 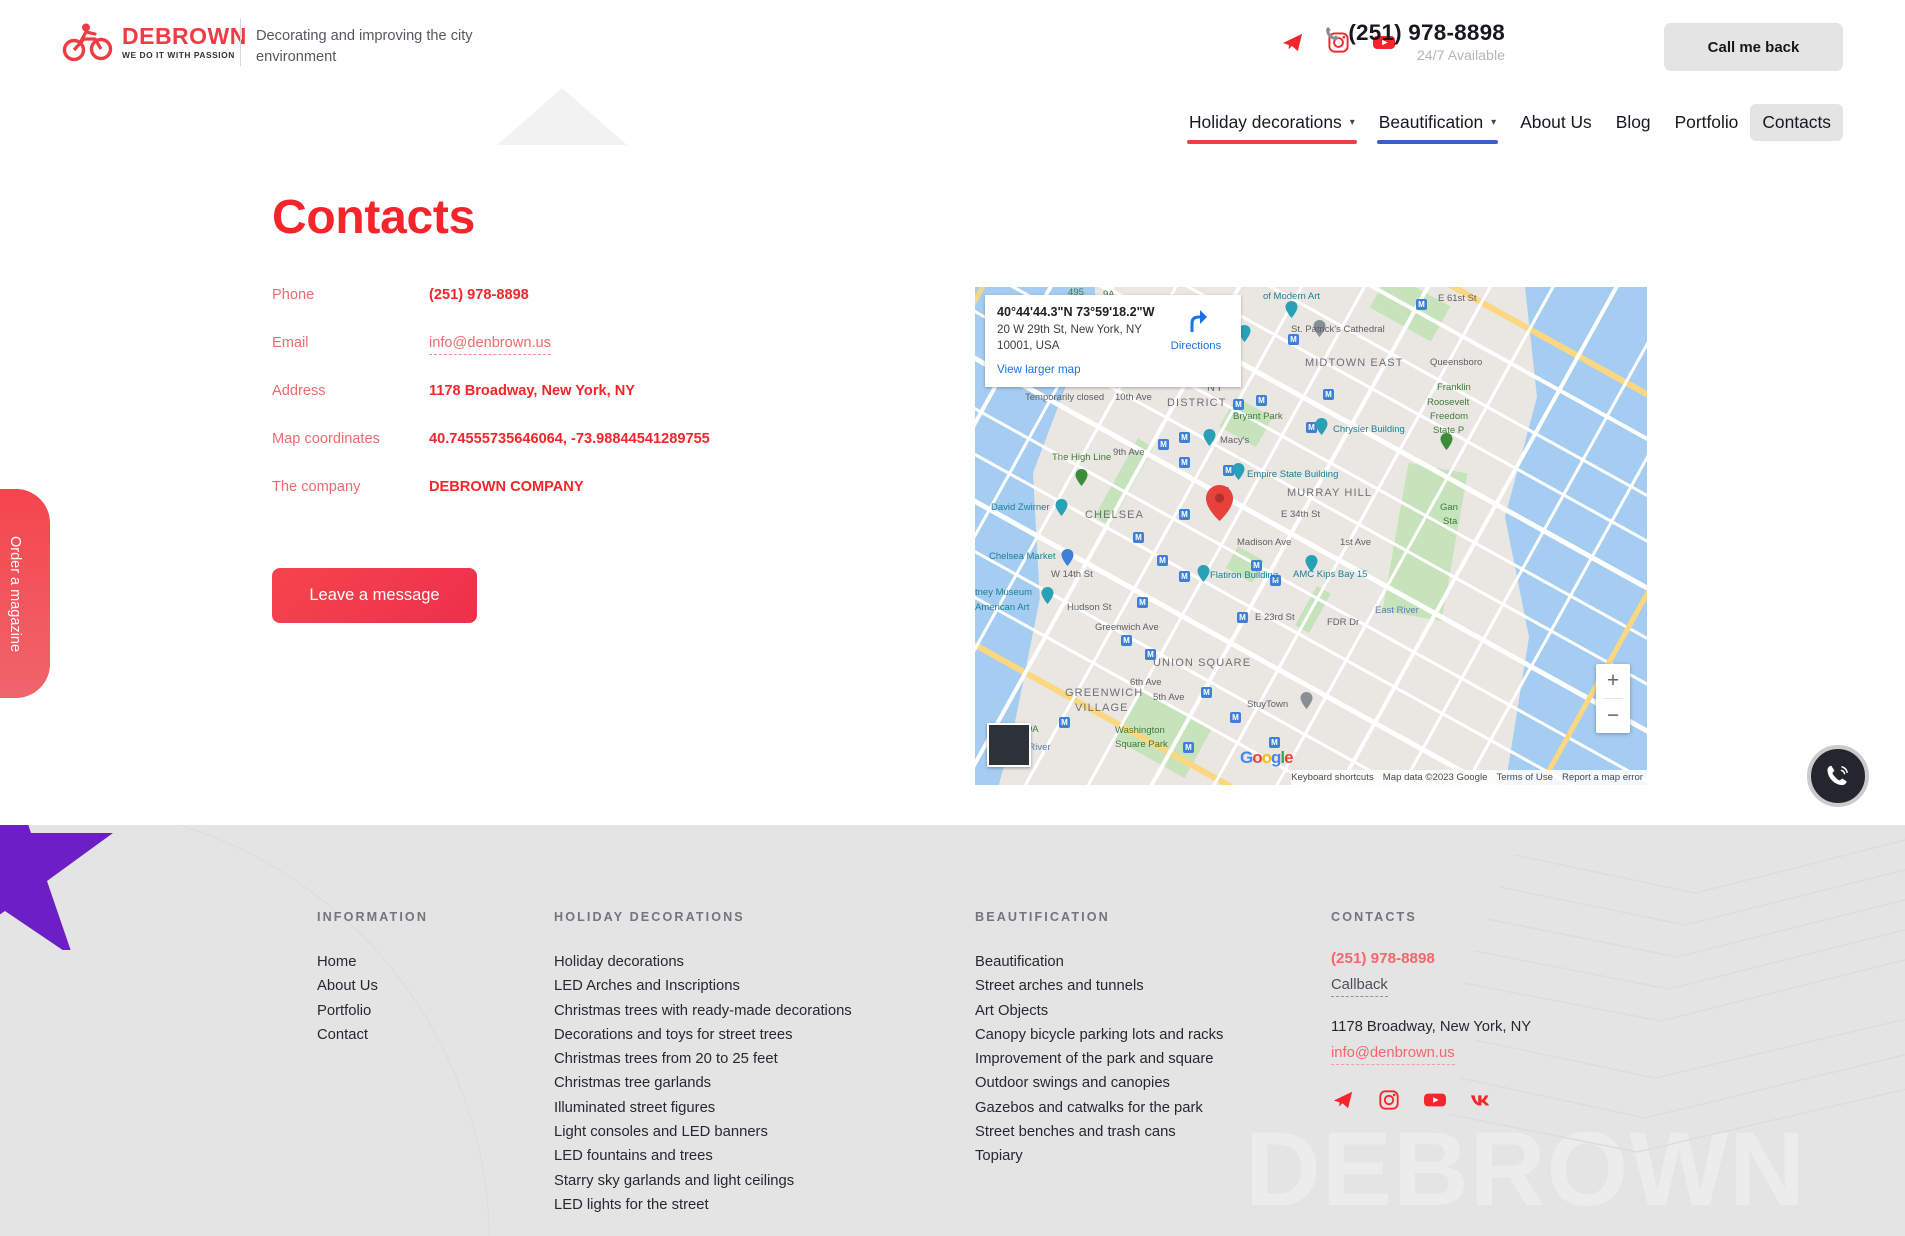 What do you see at coordinates (1099, 986) in the screenshot?
I see `footer-link-item: Street arches and tunnels` at bounding box center [1099, 986].